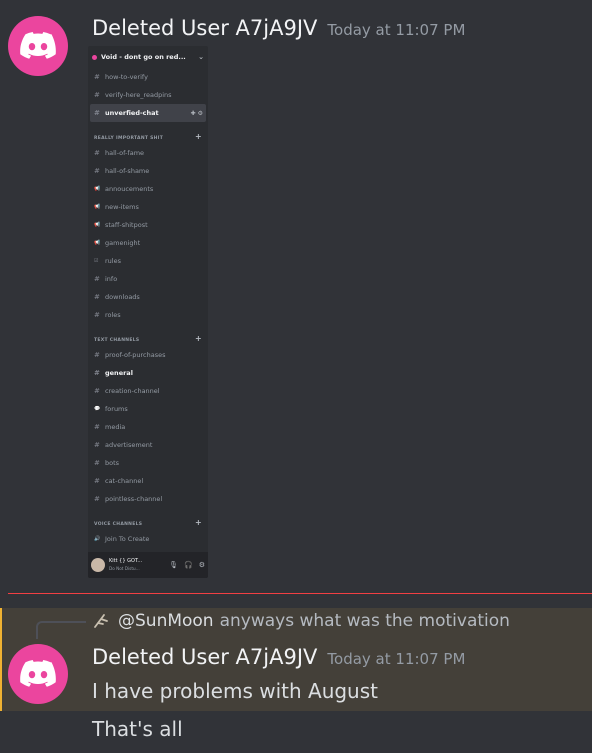 The image size is (592, 753). What do you see at coordinates (113, 315) in the screenshot?
I see `channel-name: roles` at bounding box center [113, 315].